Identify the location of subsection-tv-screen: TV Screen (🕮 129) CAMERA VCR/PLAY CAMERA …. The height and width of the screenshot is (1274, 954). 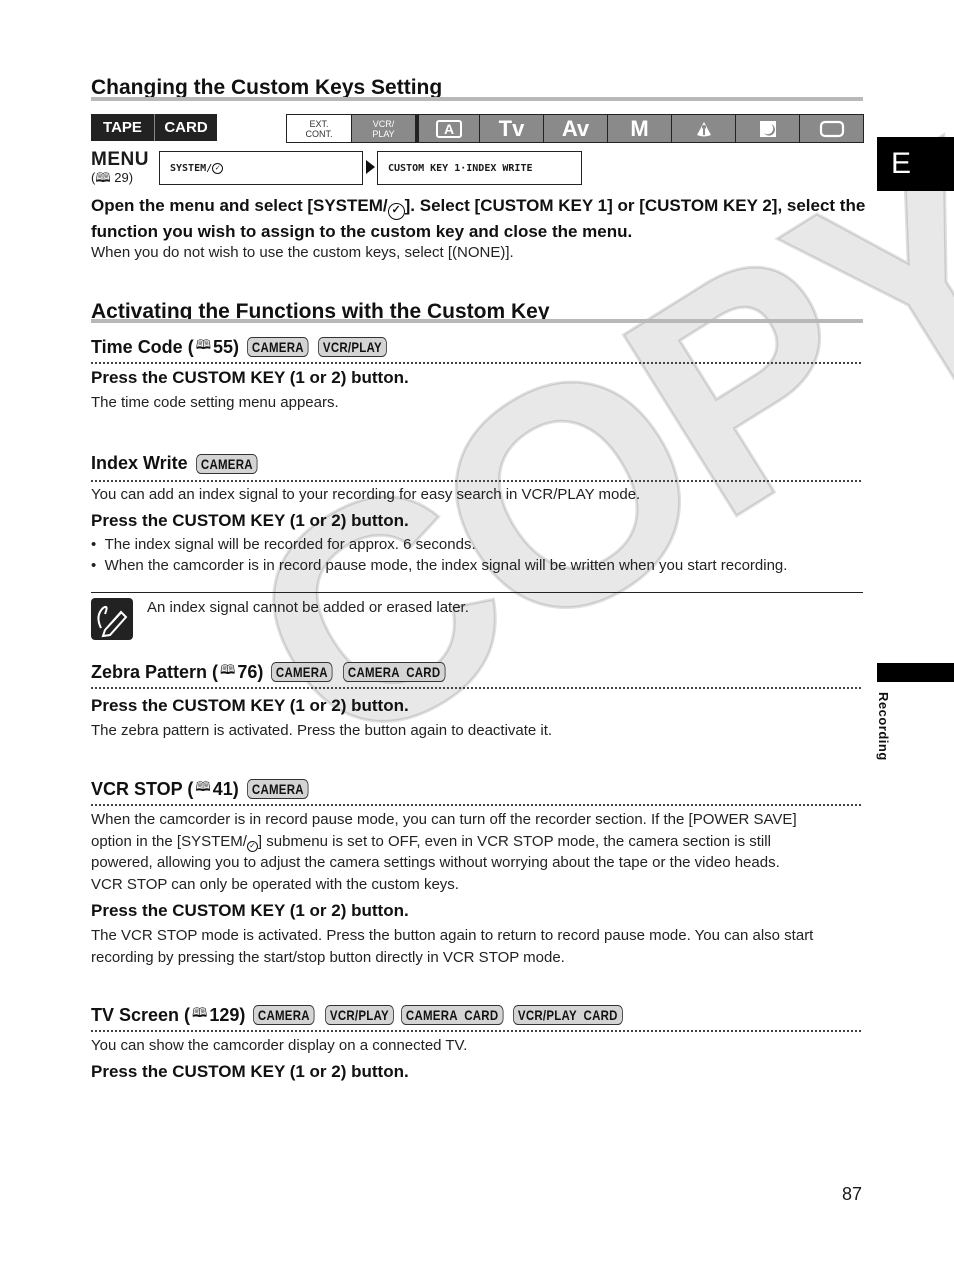
(369, 1015).